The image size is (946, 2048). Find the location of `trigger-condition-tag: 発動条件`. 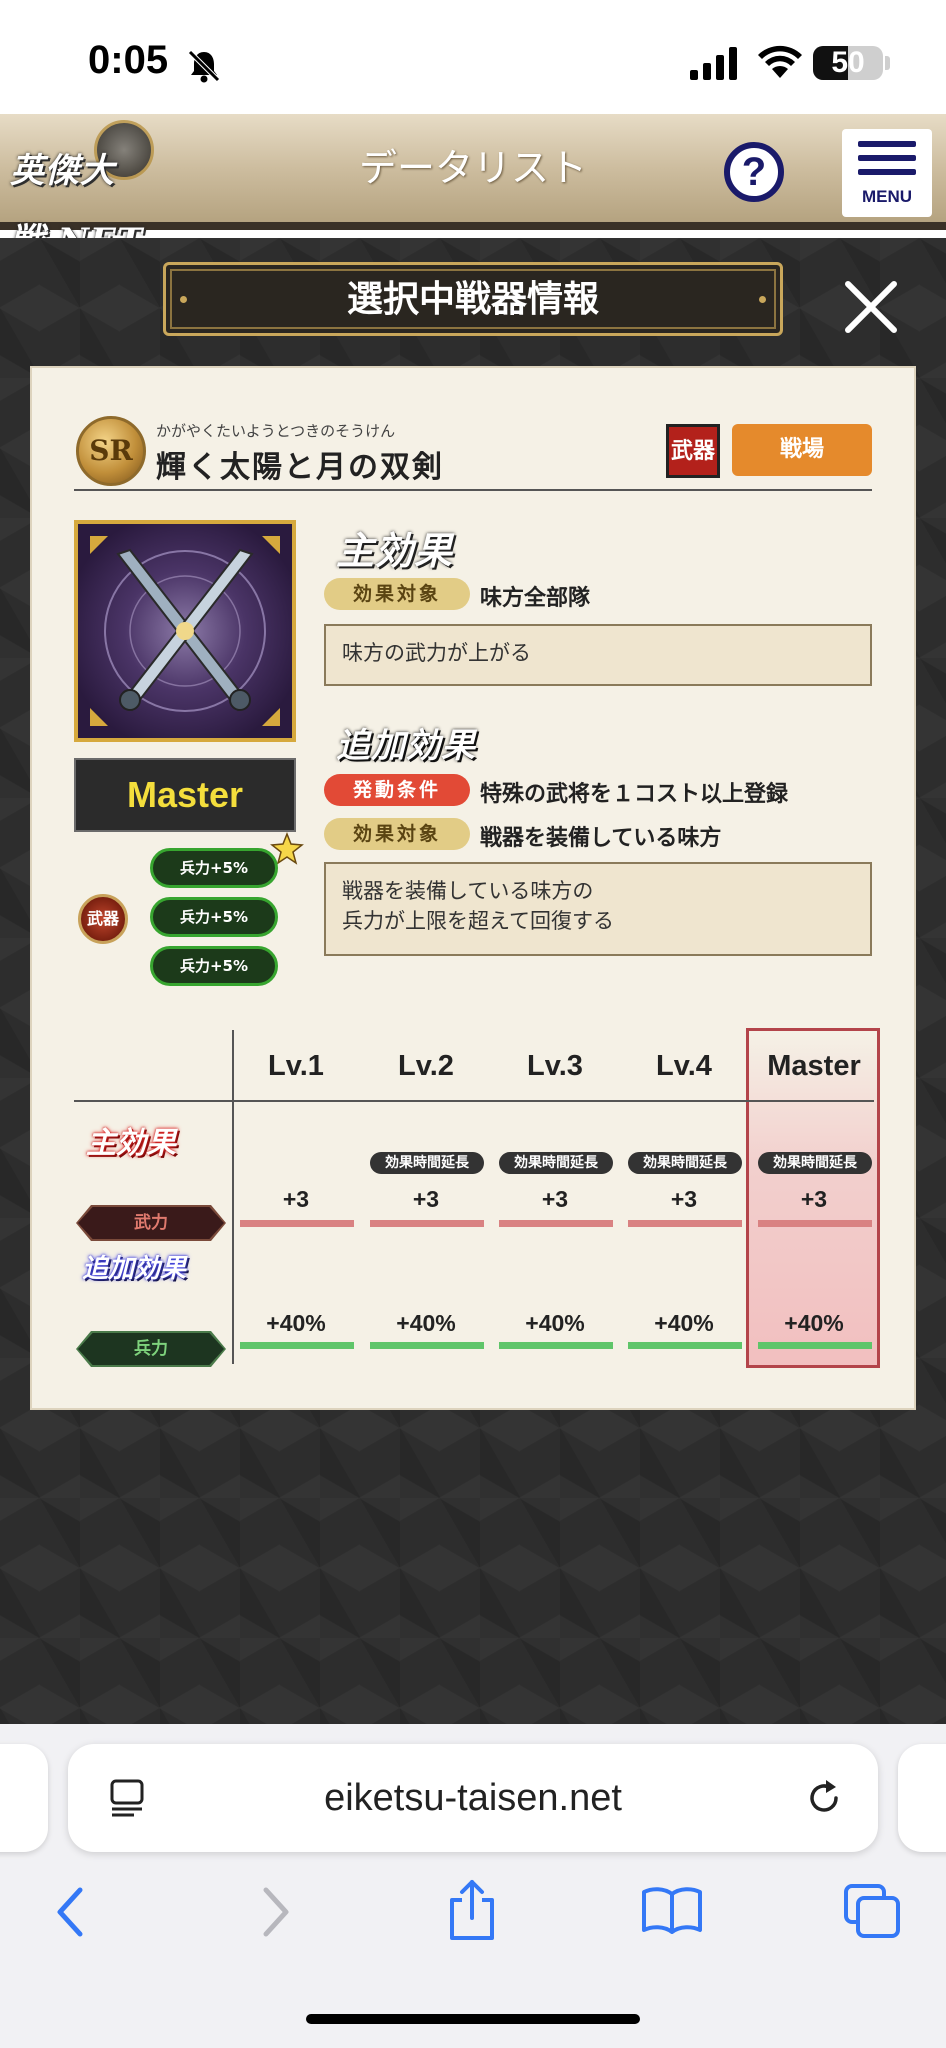

trigger-condition-tag: 発動条件 is located at coordinates (397, 790).